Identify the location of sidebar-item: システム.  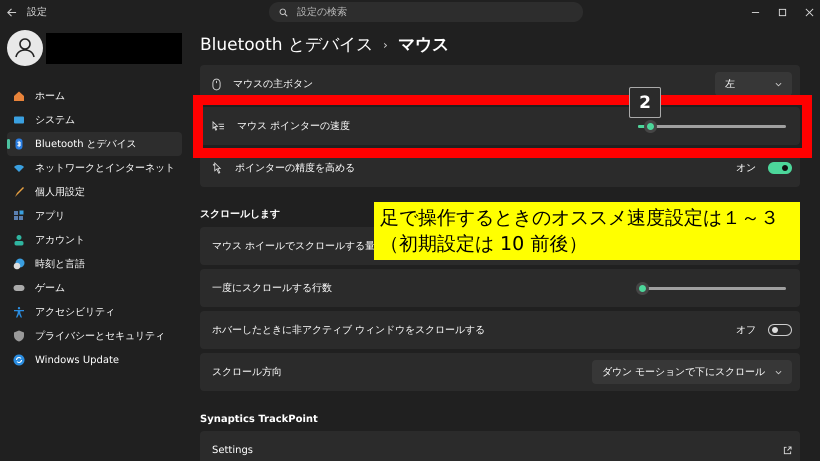
(94, 120).